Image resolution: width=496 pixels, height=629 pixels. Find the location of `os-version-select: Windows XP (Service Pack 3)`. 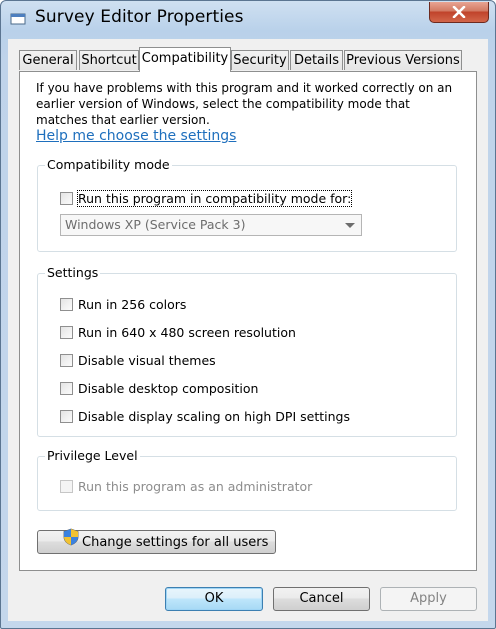

os-version-select: Windows XP (Service Pack 3) is located at coordinates (211, 225).